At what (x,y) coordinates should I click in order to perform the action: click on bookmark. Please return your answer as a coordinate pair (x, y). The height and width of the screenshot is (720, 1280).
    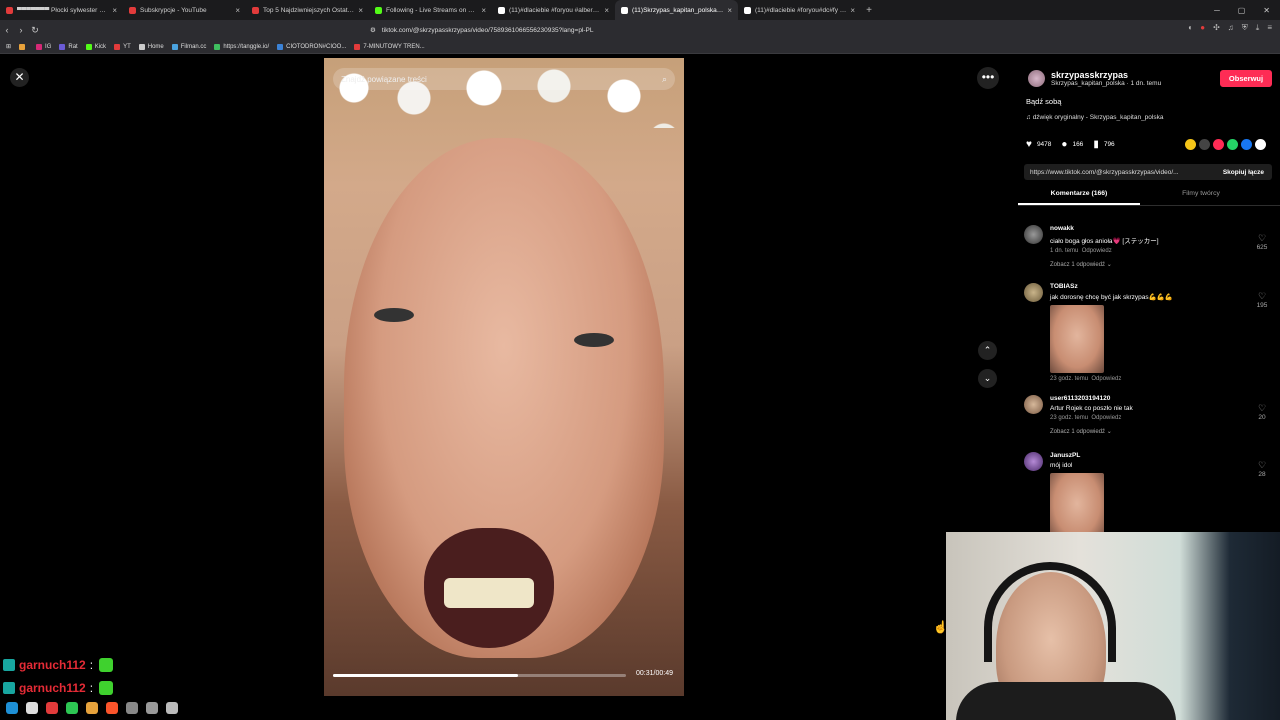
    Looking at the image, I should click on (23, 46).